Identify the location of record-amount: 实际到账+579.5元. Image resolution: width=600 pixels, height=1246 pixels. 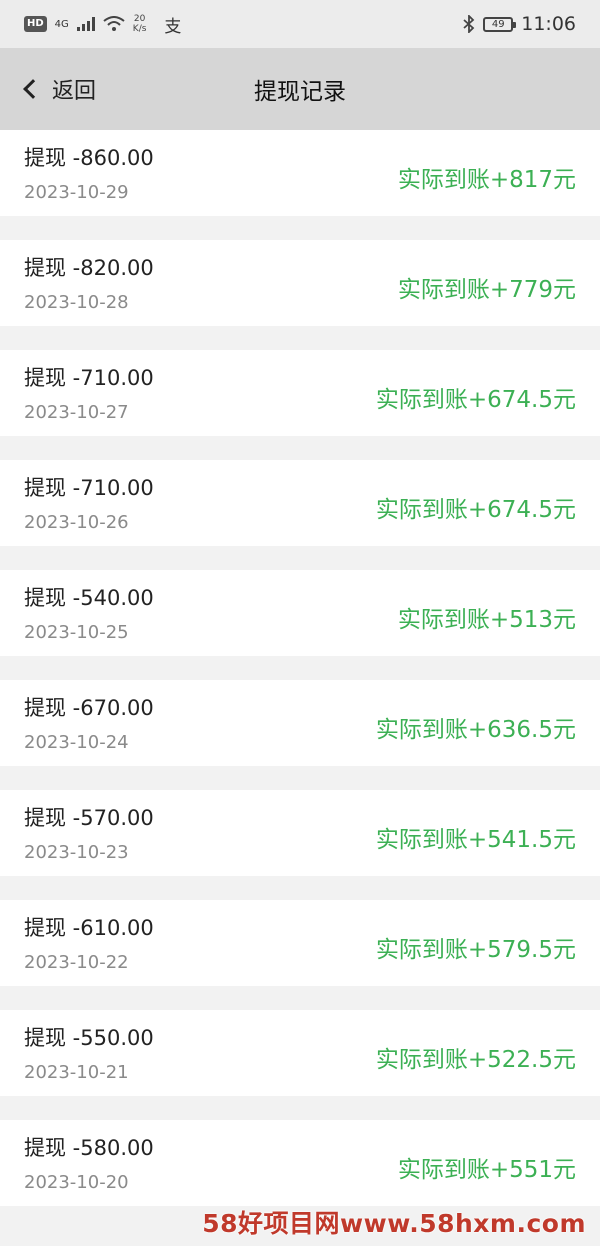
(475, 950).